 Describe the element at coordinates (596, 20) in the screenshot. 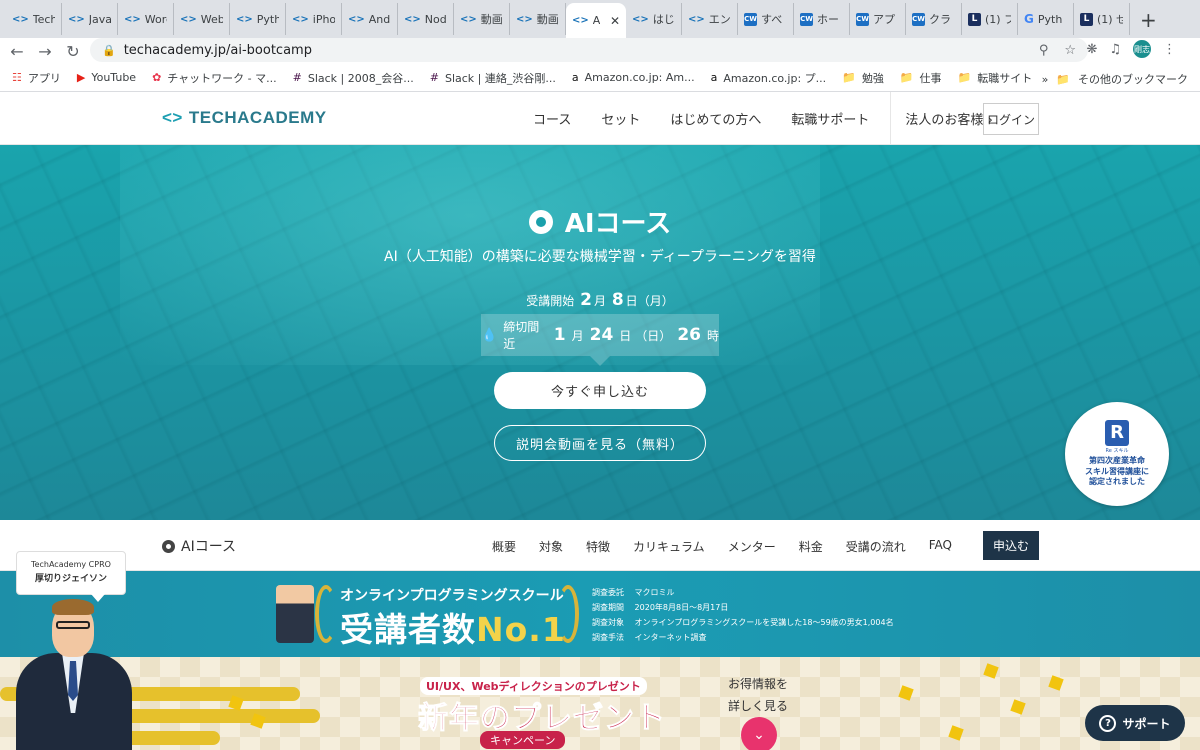

I see `browser-tab: <> A ✕` at that location.